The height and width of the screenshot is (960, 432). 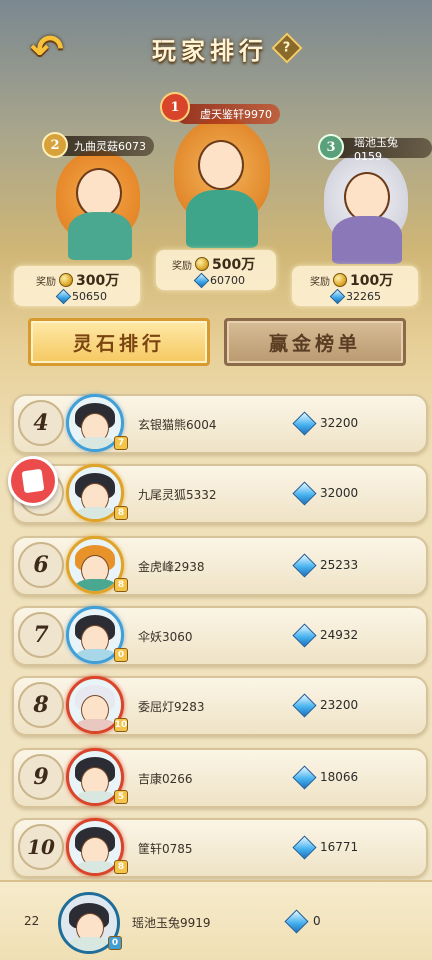 What do you see at coordinates (339, 423) in the screenshot?
I see `player-score: 32200` at bounding box center [339, 423].